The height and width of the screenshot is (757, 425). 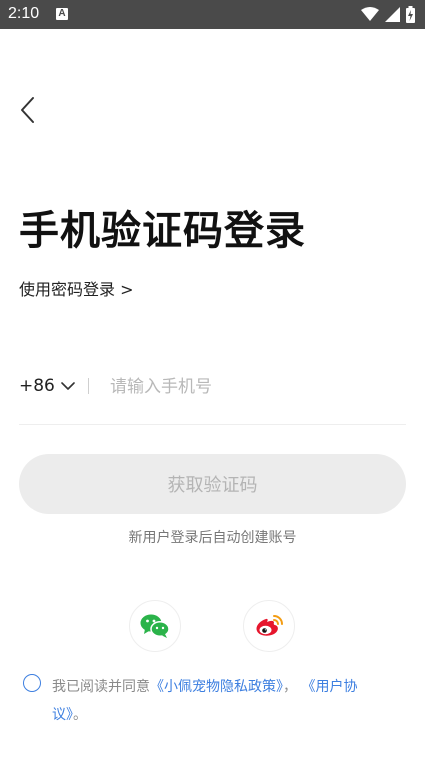 What do you see at coordinates (216, 687) in the screenshot?
I see `privacy-policy-link: 《小佩宠物隐私政策》` at bounding box center [216, 687].